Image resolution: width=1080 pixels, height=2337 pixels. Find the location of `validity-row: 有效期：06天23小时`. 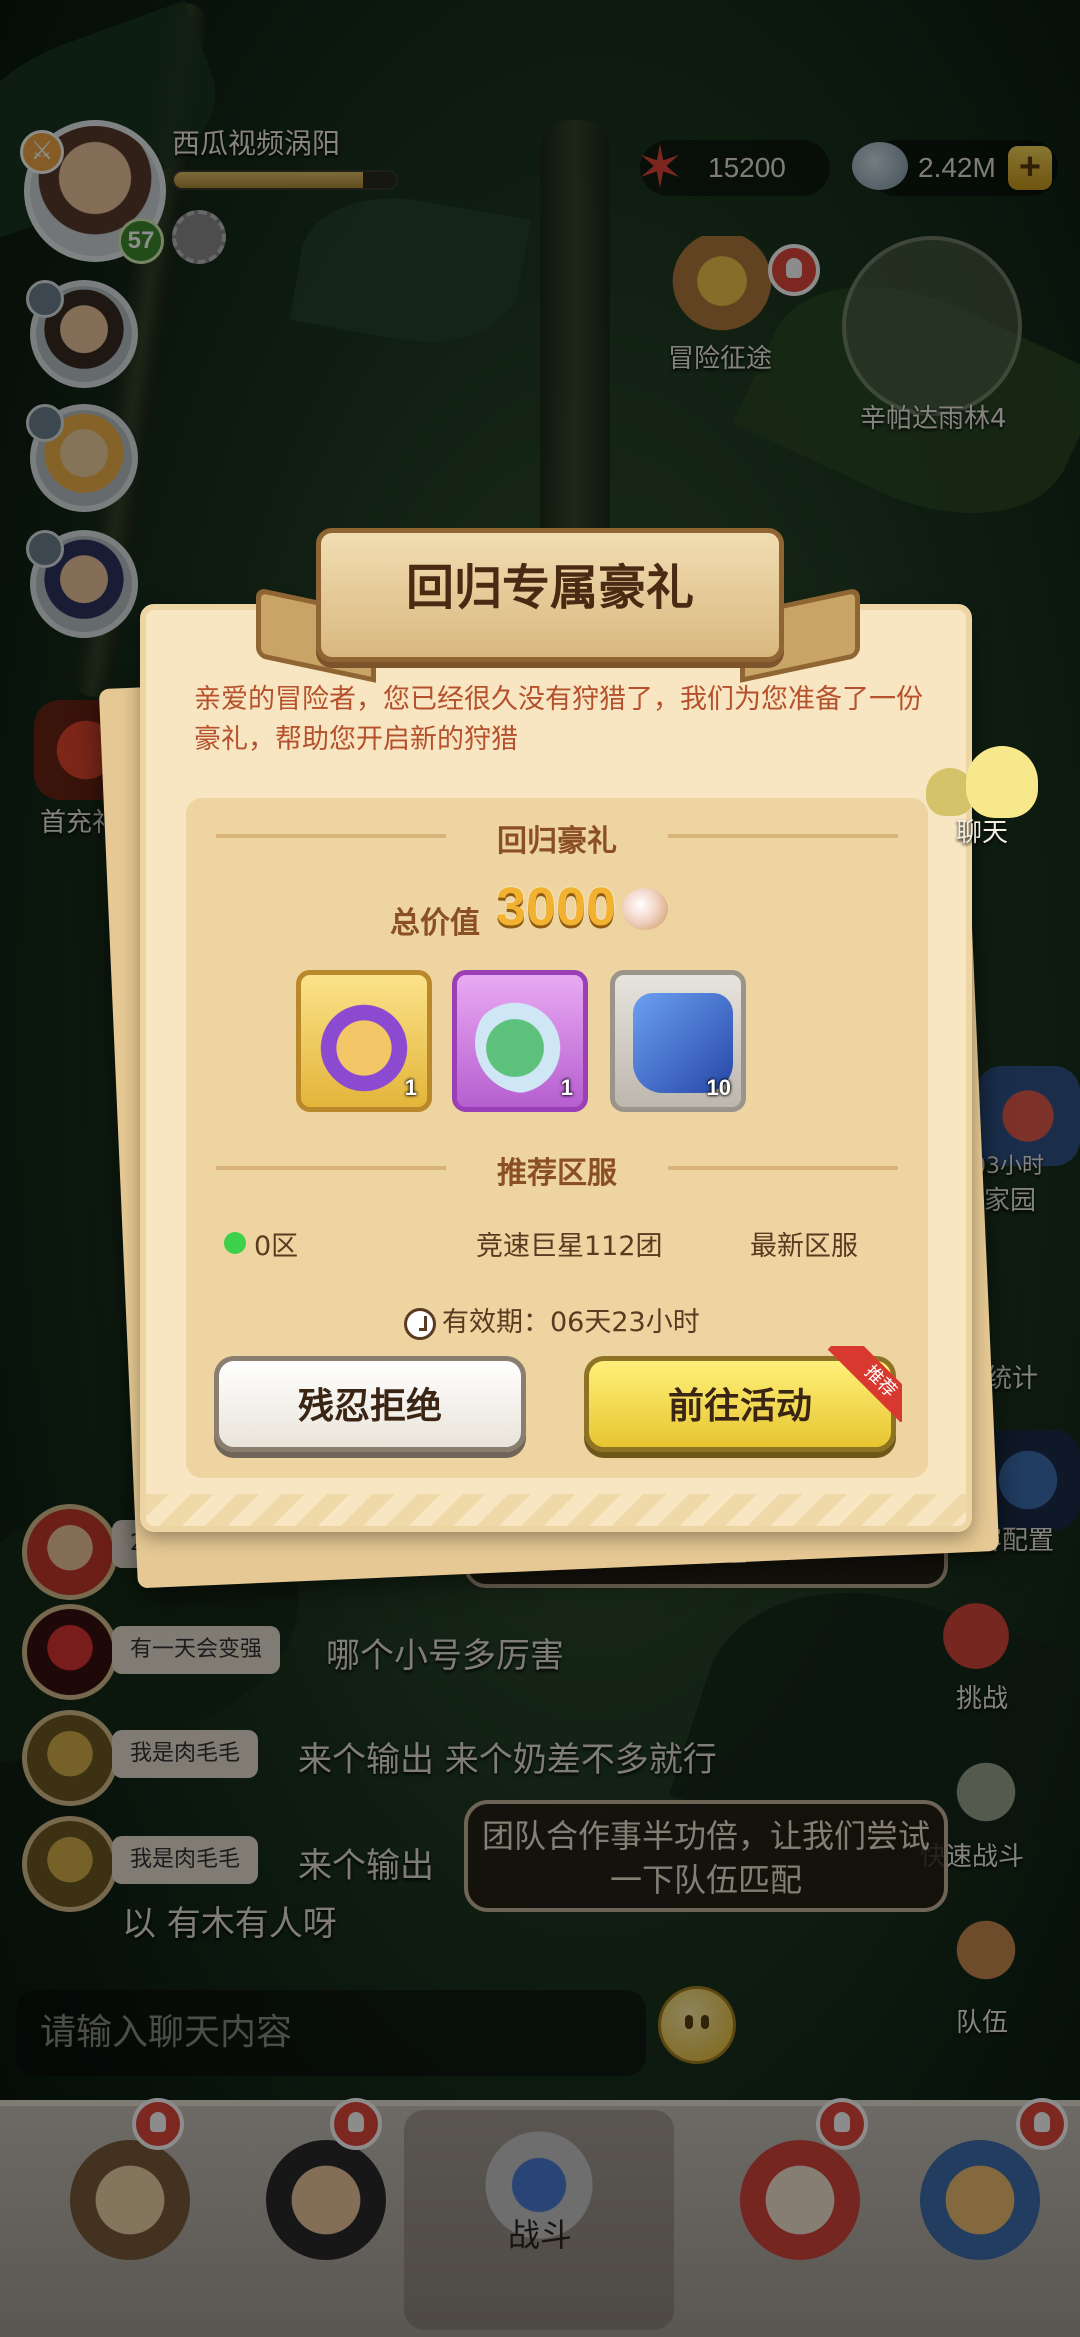

validity-row: 有效期：06天23小时 is located at coordinates (552, 1320).